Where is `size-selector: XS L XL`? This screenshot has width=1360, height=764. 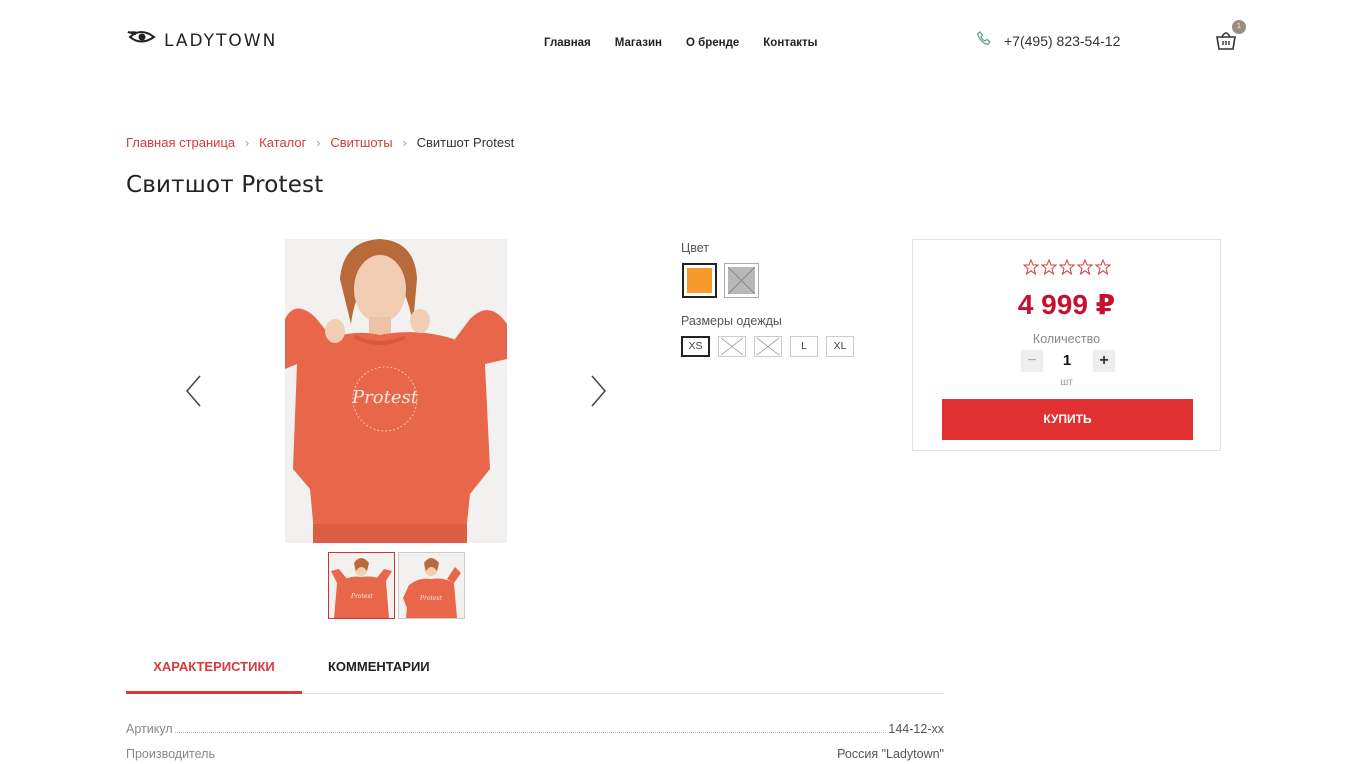
size-selector: XS L XL is located at coordinates (767, 346).